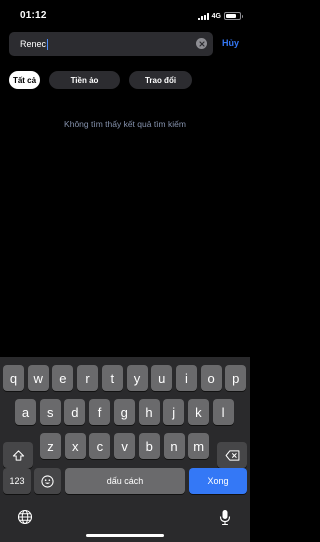 The height and width of the screenshot is (542, 320). Describe the element at coordinates (50, 446) in the screenshot. I see `key-z: z` at that location.